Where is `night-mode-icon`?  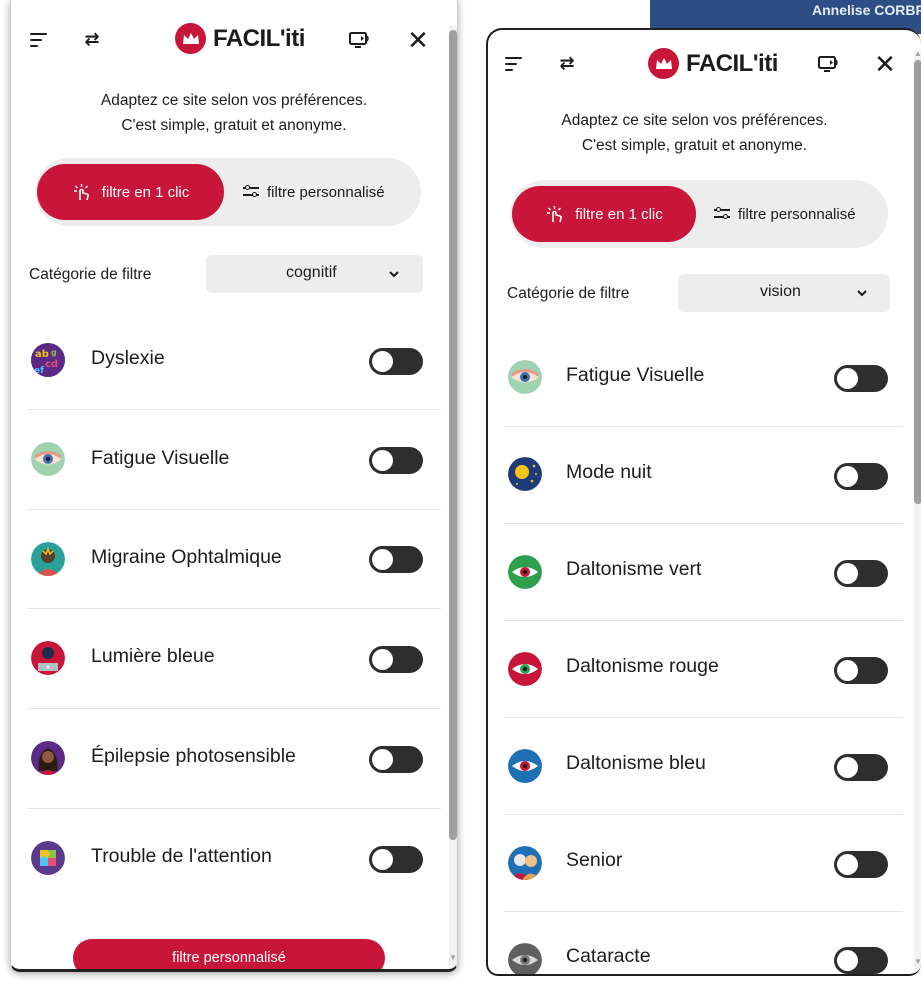 night-mode-icon is located at coordinates (525, 474).